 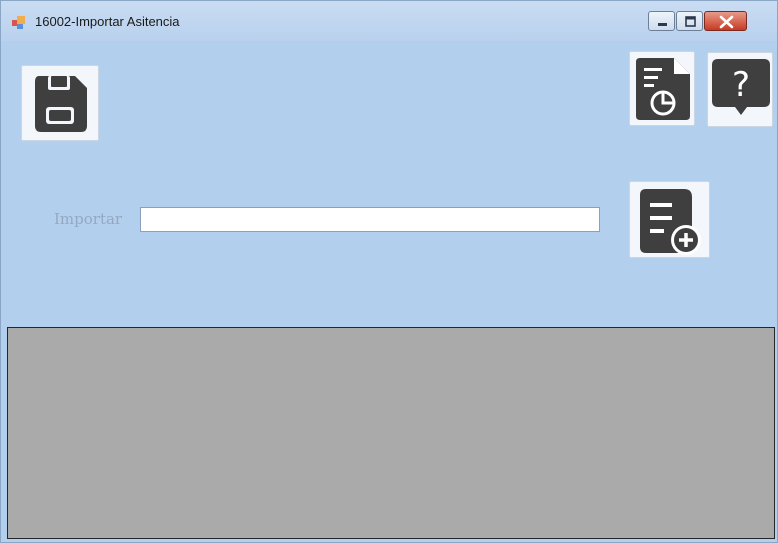 I want to click on document-chart-icon, so click(x=663, y=89).